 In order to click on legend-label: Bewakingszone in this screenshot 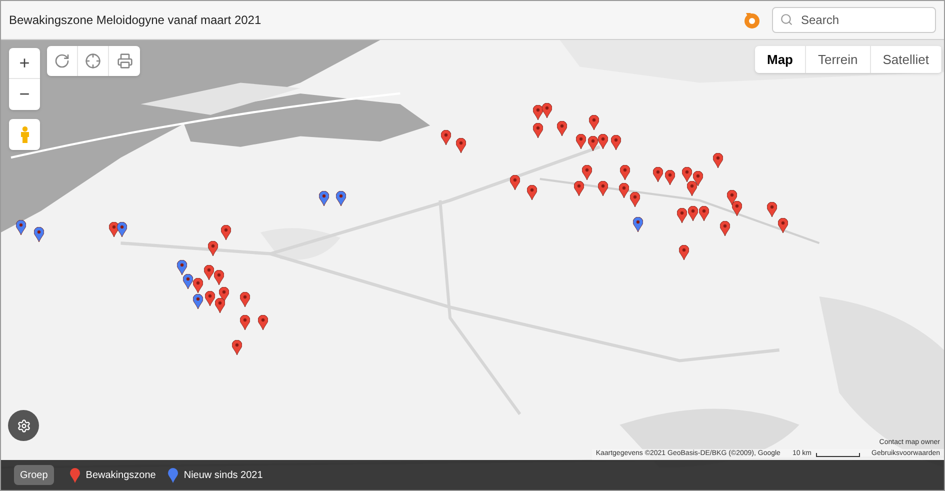, I will do `click(121, 475)`.